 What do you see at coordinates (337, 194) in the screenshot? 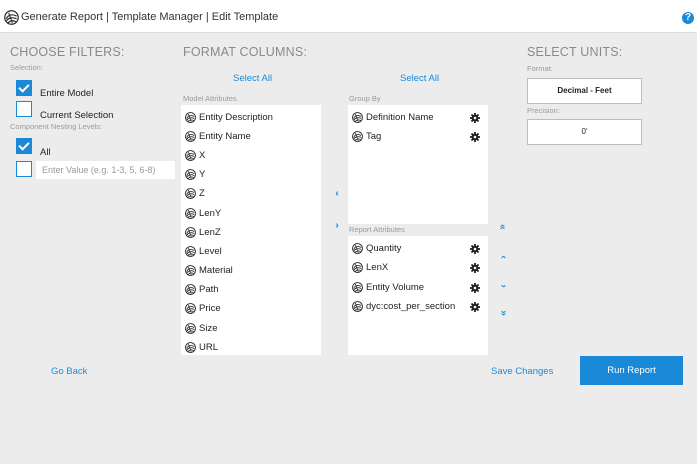
I see `move-left-icon: ‹` at bounding box center [337, 194].